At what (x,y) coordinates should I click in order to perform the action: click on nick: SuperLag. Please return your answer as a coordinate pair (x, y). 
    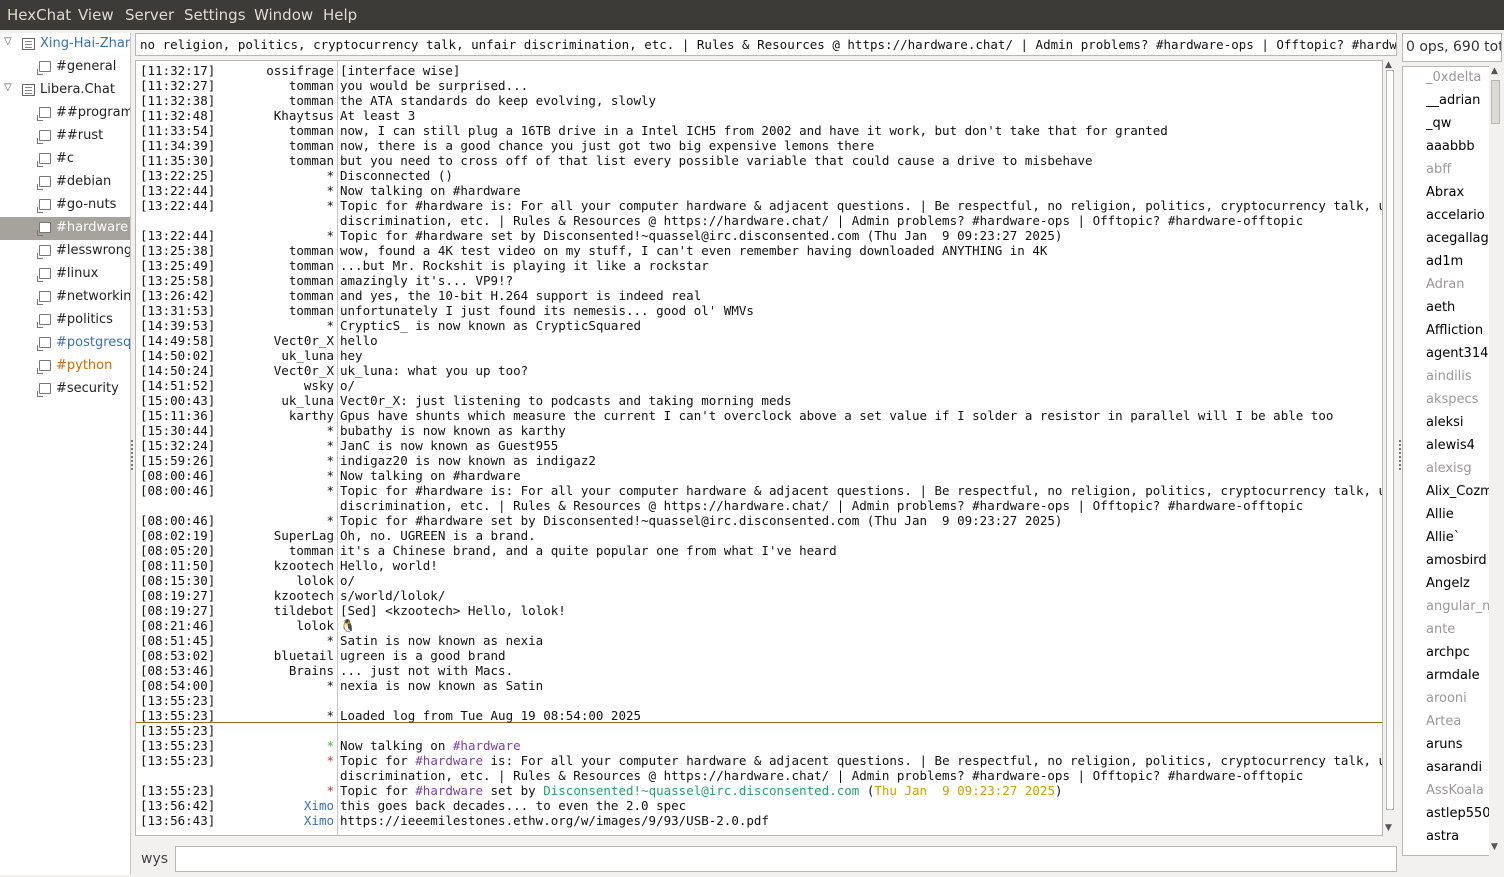
    Looking at the image, I should click on (236, 535).